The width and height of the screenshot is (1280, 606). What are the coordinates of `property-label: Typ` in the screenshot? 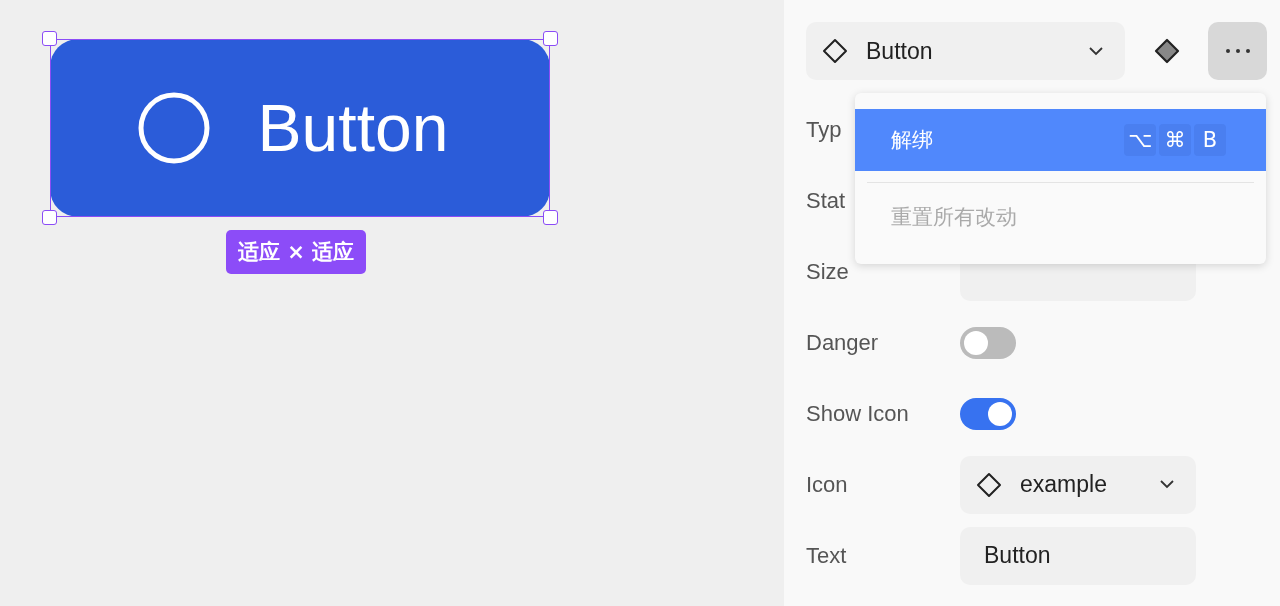 It's located at (824, 129).